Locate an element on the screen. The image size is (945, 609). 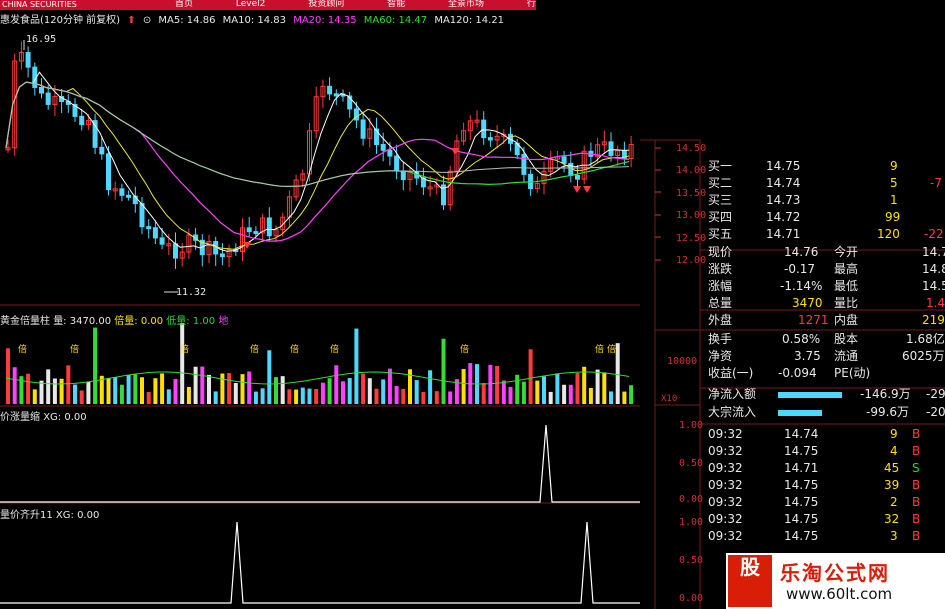
bei-volume-value: 倍量: 0.00 is located at coordinates (139, 321).